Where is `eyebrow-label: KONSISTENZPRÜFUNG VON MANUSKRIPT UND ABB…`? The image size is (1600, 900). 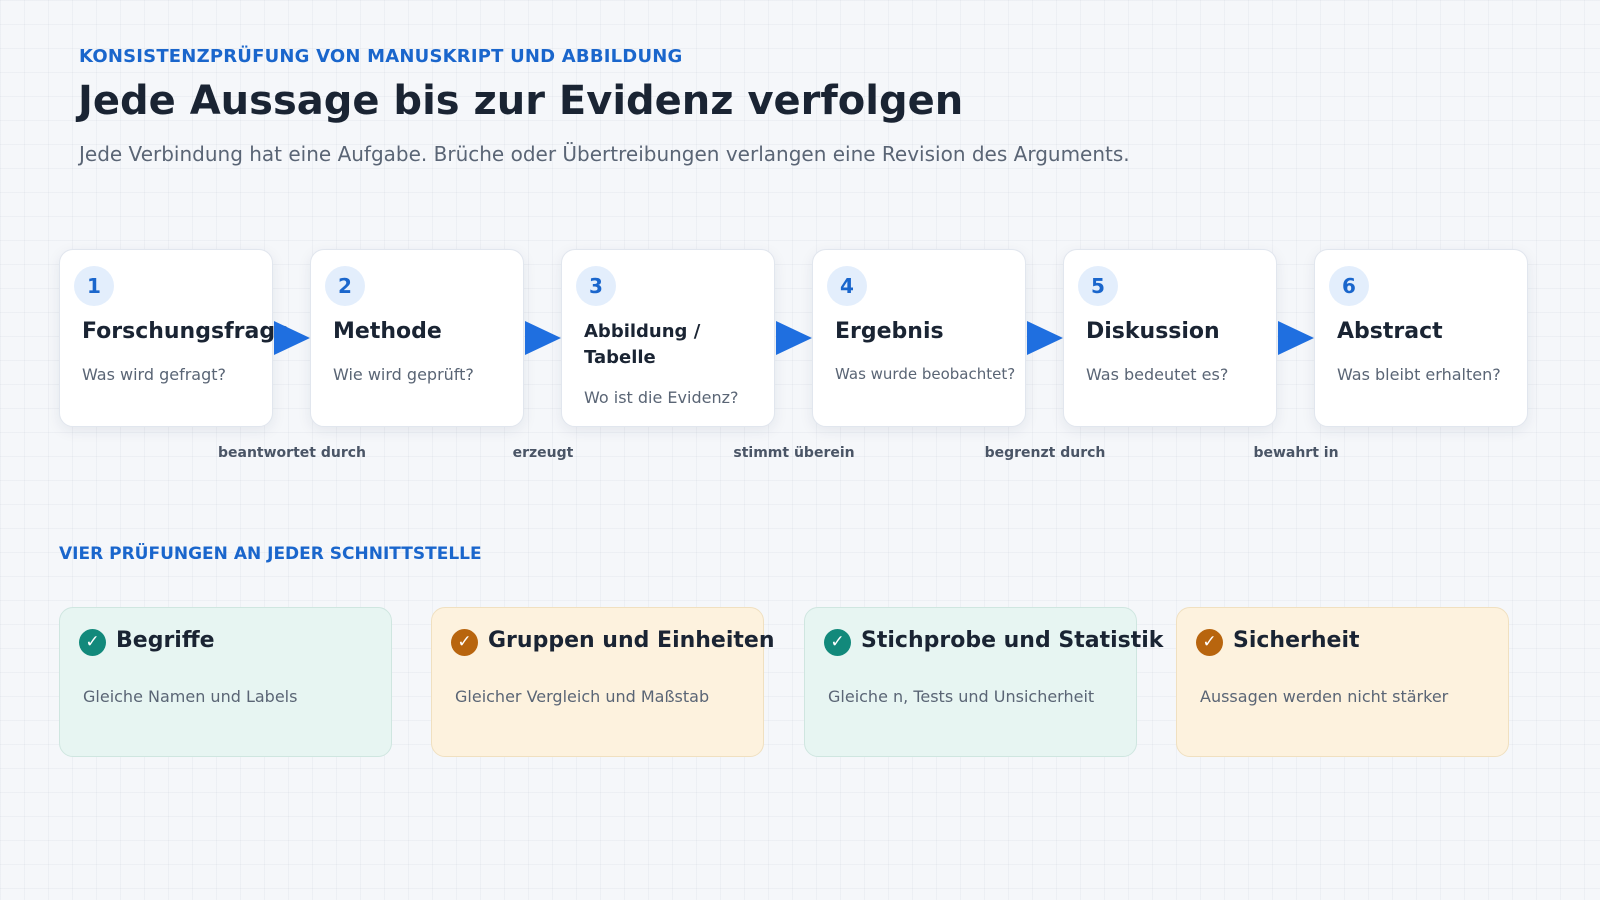
eyebrow-label: KONSISTENZPRÜFUNG VON MANUSKRIPT UND ABB… is located at coordinates (381, 56).